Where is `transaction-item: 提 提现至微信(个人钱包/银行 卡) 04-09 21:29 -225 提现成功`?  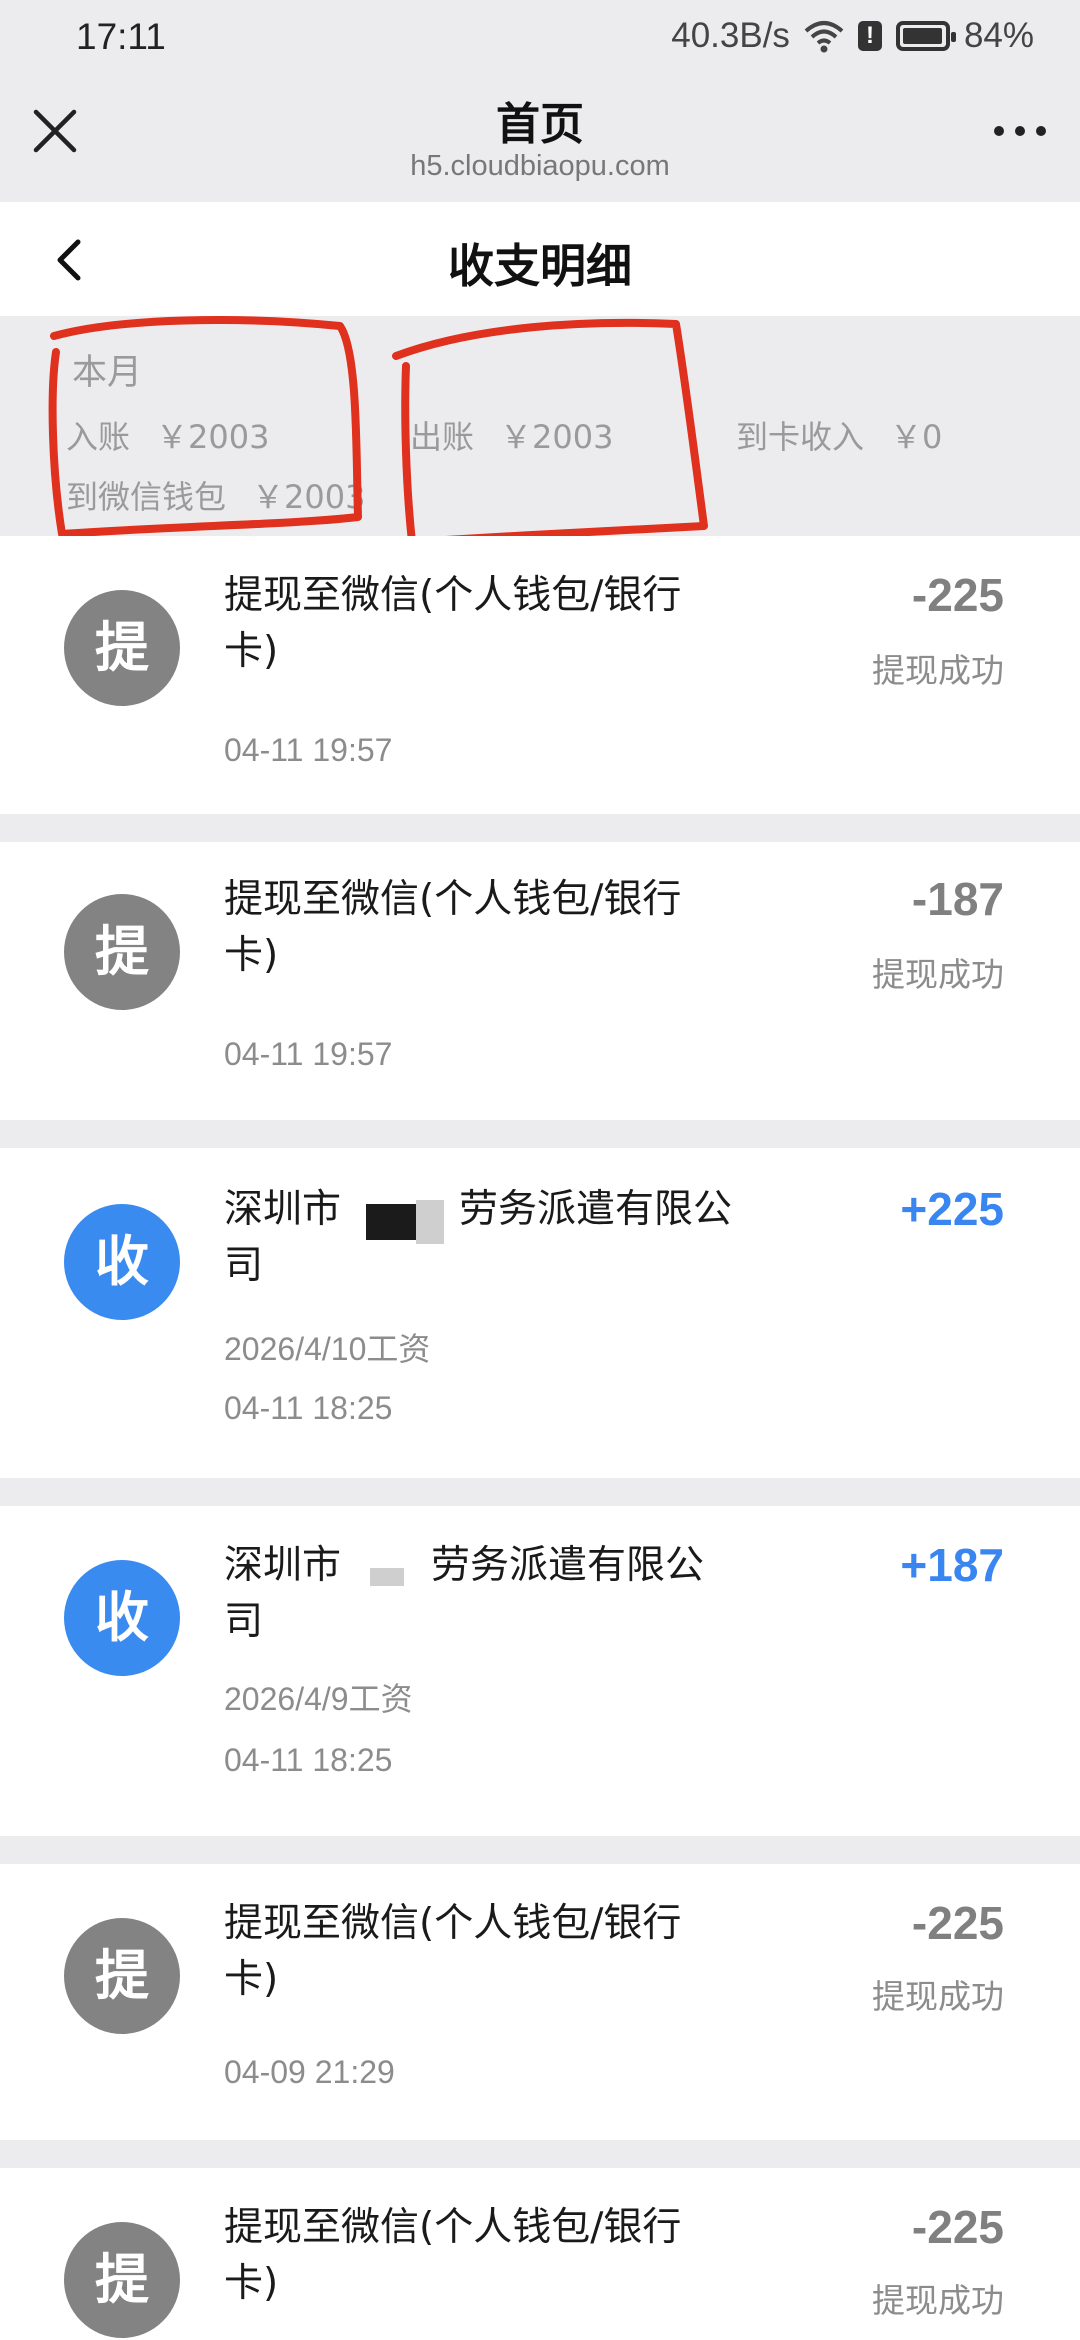
transaction-item: 提 提现至微信(个人钱包/银行 卡) 04-09 21:29 -225 提现成功 is located at coordinates (540, 2002).